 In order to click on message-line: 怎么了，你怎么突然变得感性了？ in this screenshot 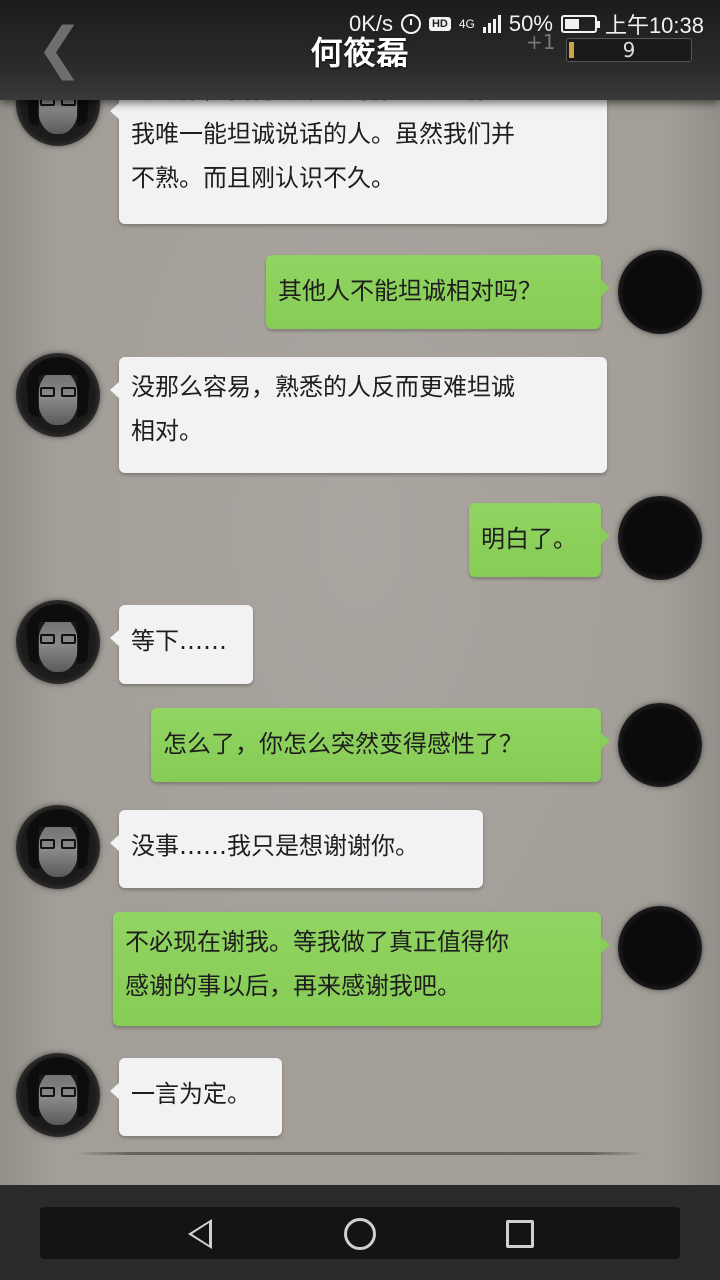, I will do `click(343, 744)`.